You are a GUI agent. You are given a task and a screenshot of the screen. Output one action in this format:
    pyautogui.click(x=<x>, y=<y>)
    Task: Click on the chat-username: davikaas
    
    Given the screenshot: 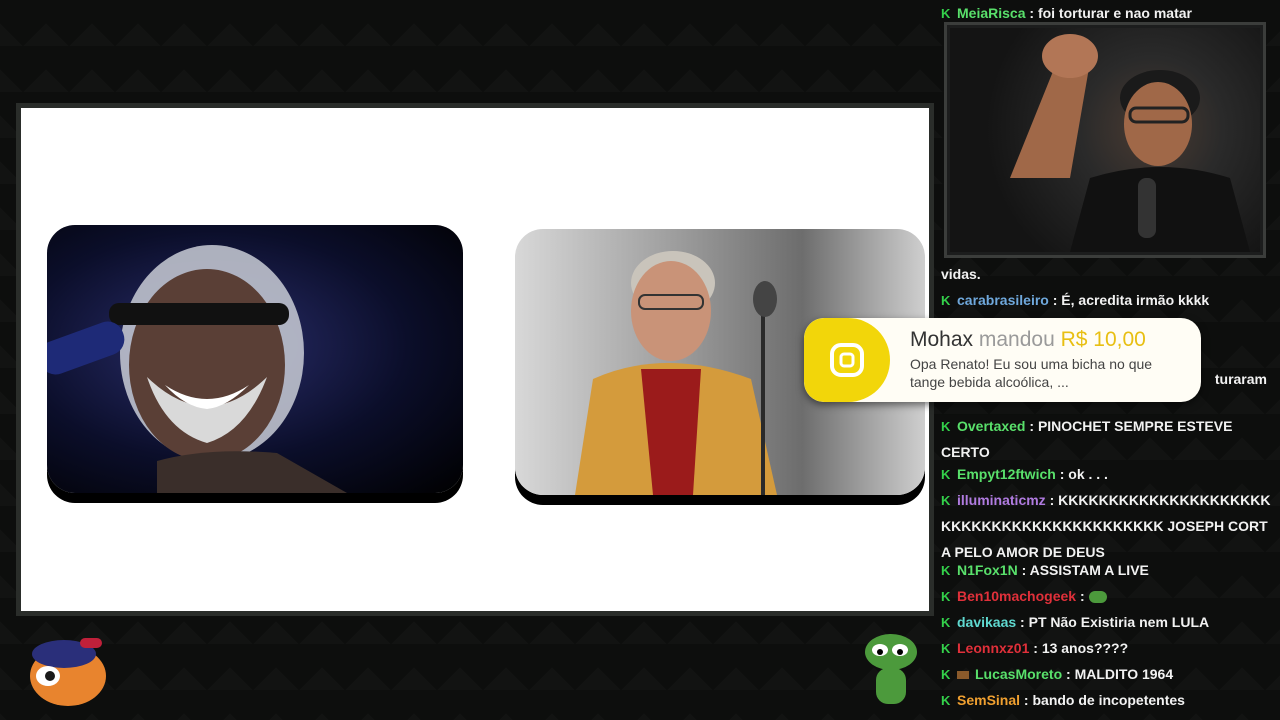 What is the action you would take?
    pyautogui.click(x=986, y=622)
    